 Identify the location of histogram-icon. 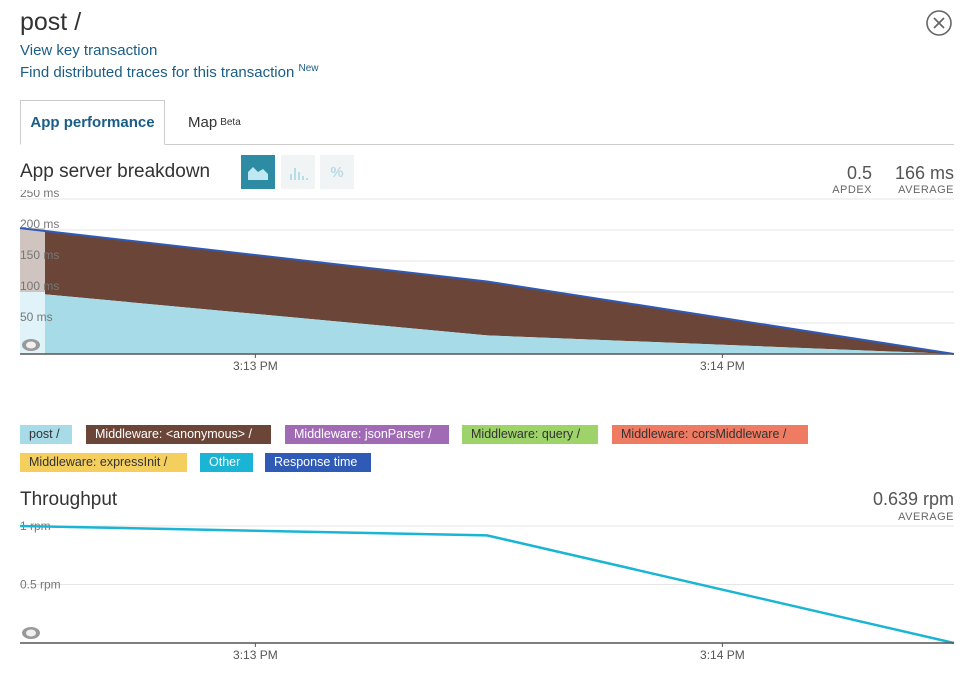
(299, 174).